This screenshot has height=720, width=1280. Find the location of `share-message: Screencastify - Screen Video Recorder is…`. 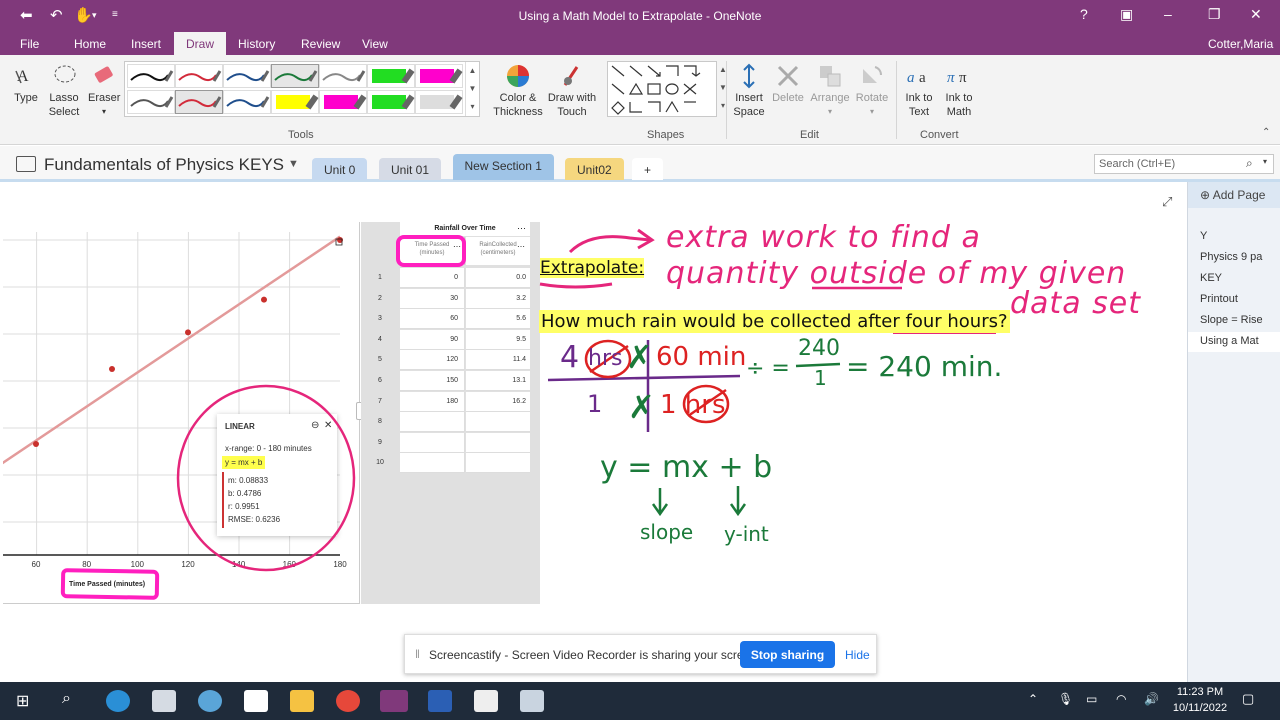

share-message: Screencastify - Screen Video Recorder is… is located at coordinates (595, 655).